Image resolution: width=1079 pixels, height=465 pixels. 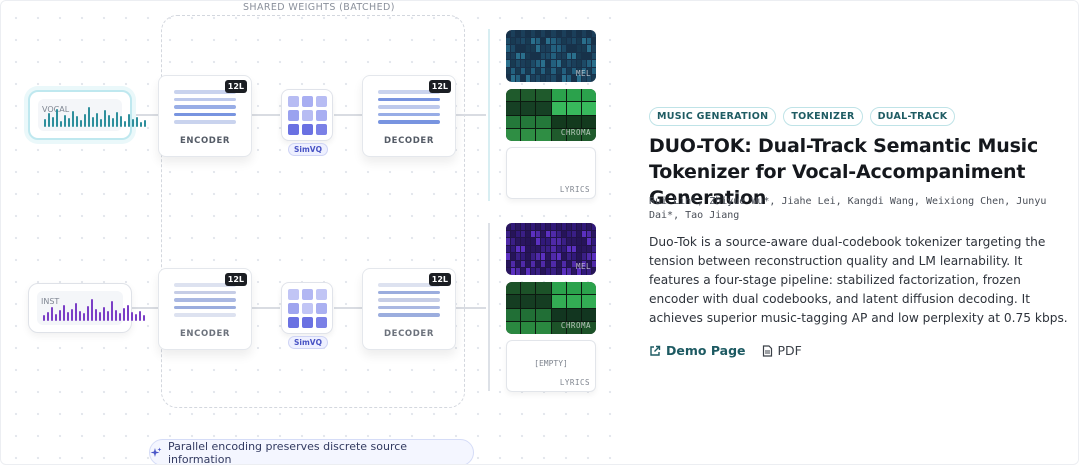 I want to click on encoder-layers-icon, so click(x=205, y=109).